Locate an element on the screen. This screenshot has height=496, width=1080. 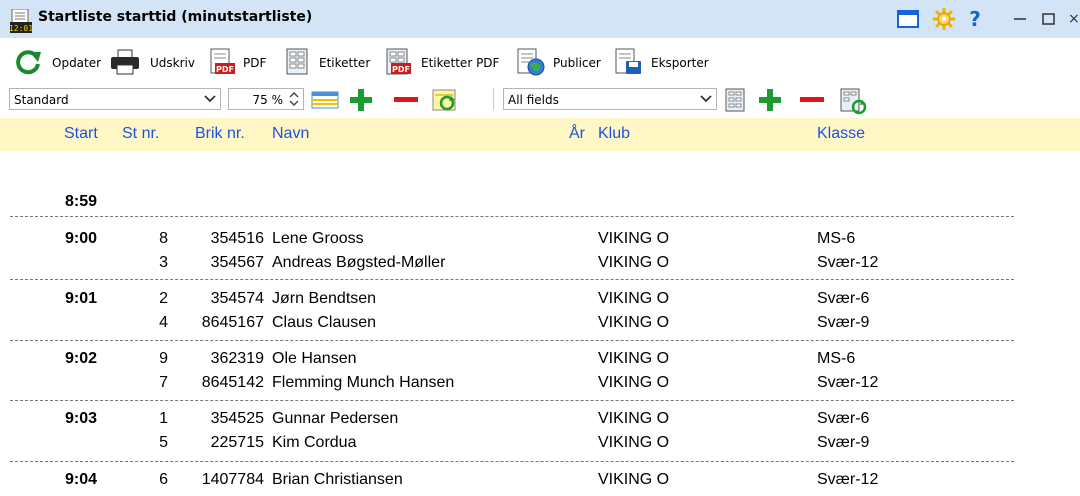
header-klub: Klub is located at coordinates (614, 134).